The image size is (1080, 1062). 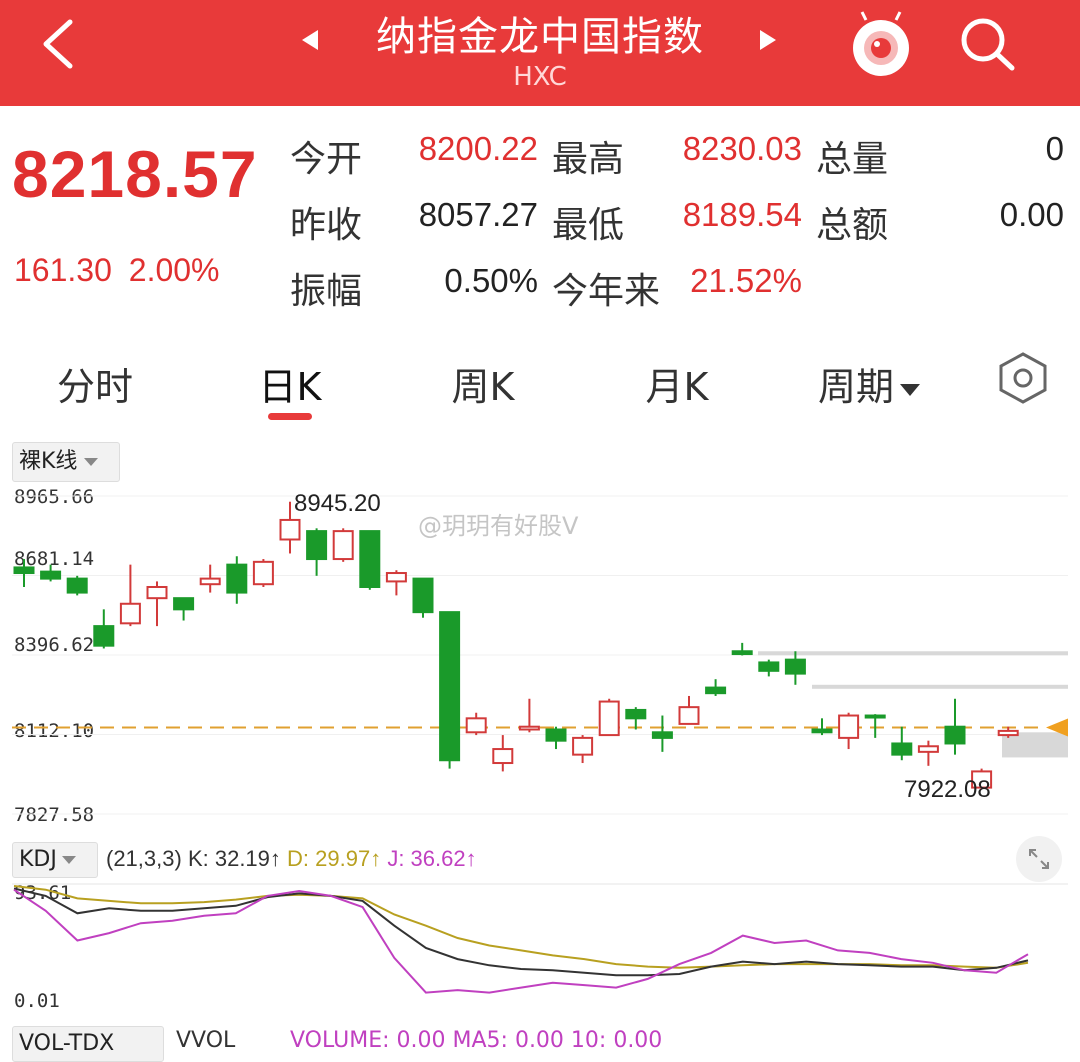 I want to click on mascot-button, so click(x=881, y=44).